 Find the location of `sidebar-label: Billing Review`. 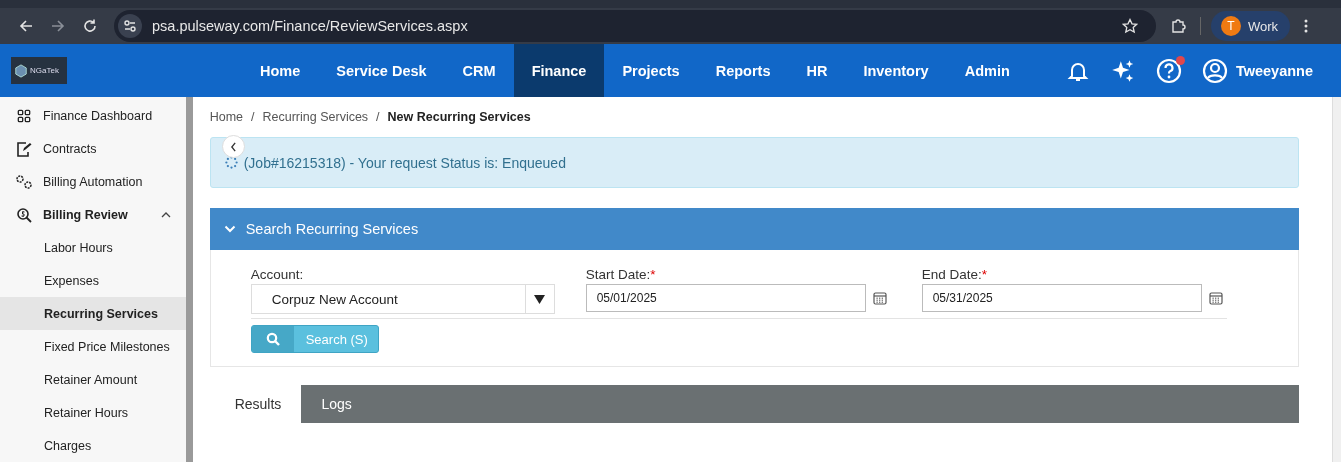

sidebar-label: Billing Review is located at coordinates (86, 214).